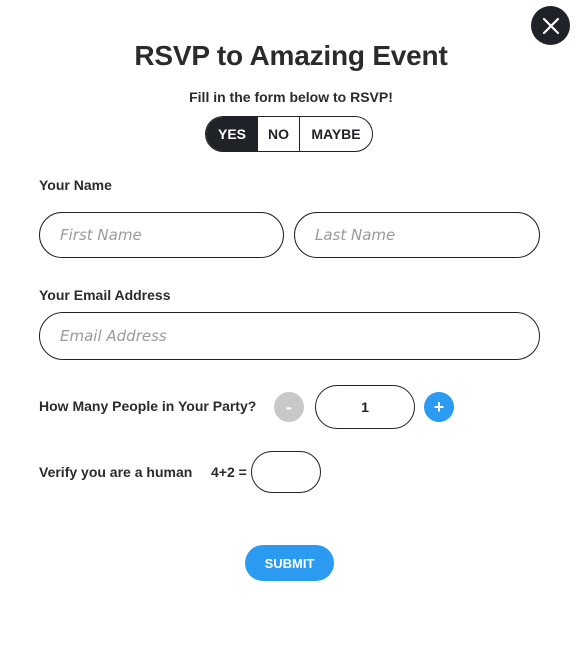  Describe the element at coordinates (291, 97) in the screenshot. I see `page-subtitle: Fill in the form below to RSVP!` at that location.